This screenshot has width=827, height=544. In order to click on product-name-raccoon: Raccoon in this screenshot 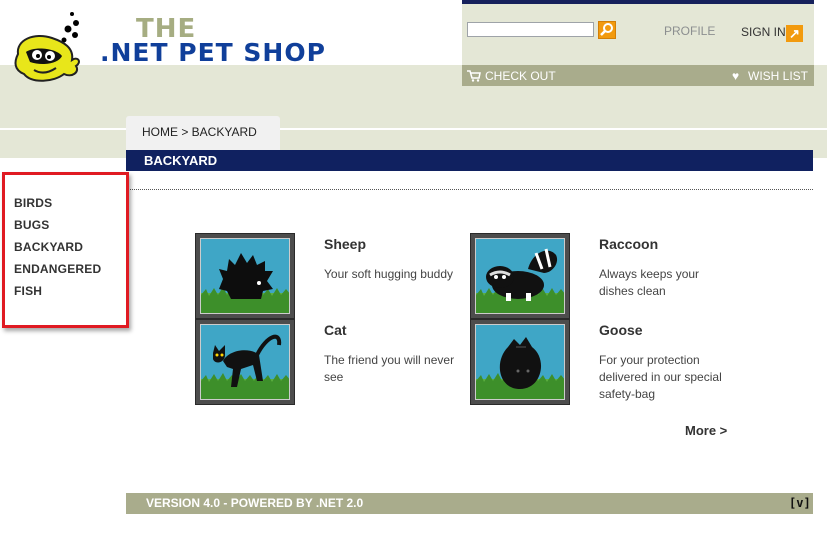, I will do `click(628, 244)`.